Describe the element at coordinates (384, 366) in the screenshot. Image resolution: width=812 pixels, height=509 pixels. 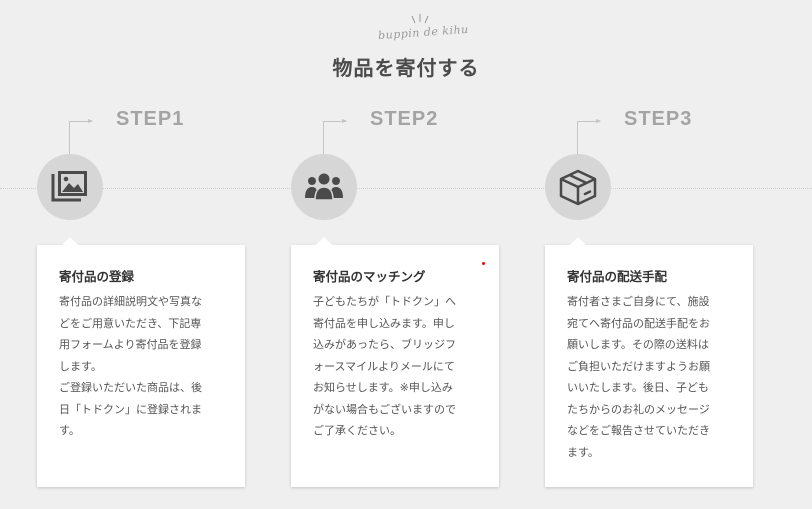
I see `card-text-line: ォースマイルよりメールにて` at that location.